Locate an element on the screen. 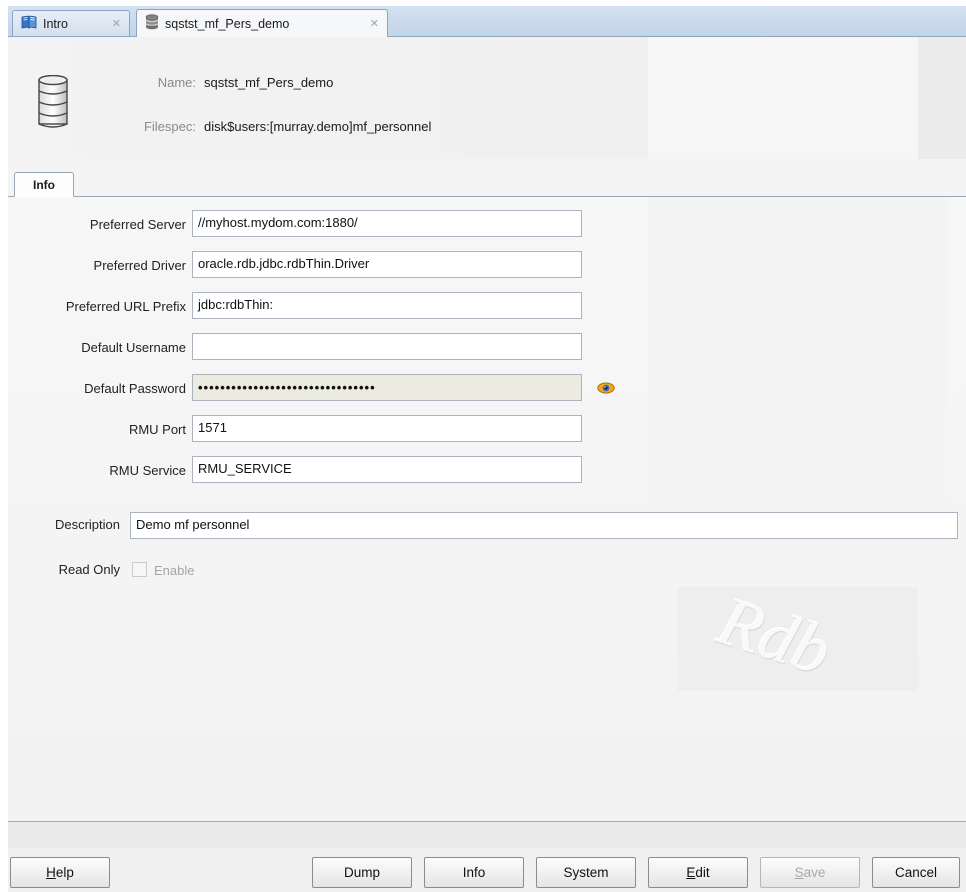 This screenshot has height=892, width=966. dump-button: Dump is located at coordinates (362, 872).